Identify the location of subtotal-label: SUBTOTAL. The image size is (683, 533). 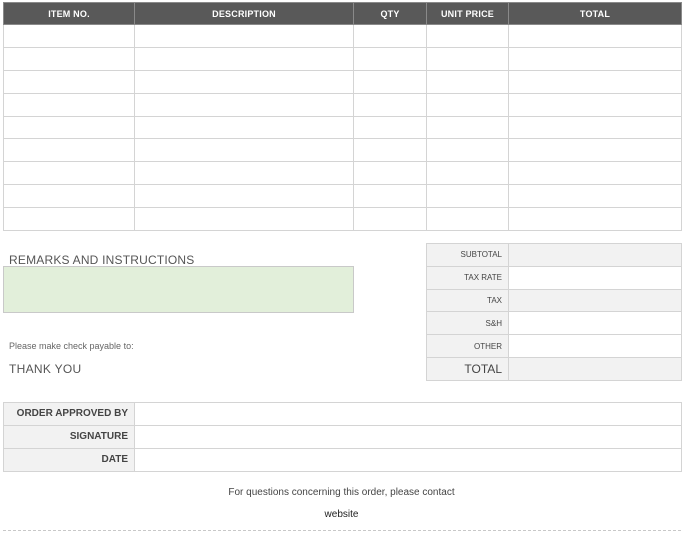
(467, 255).